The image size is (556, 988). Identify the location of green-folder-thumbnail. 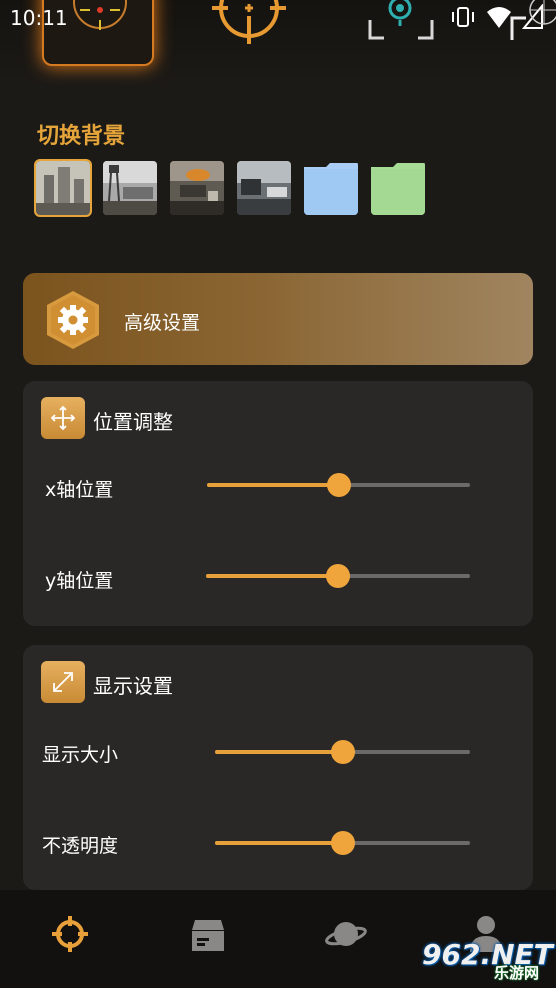
(398, 188).